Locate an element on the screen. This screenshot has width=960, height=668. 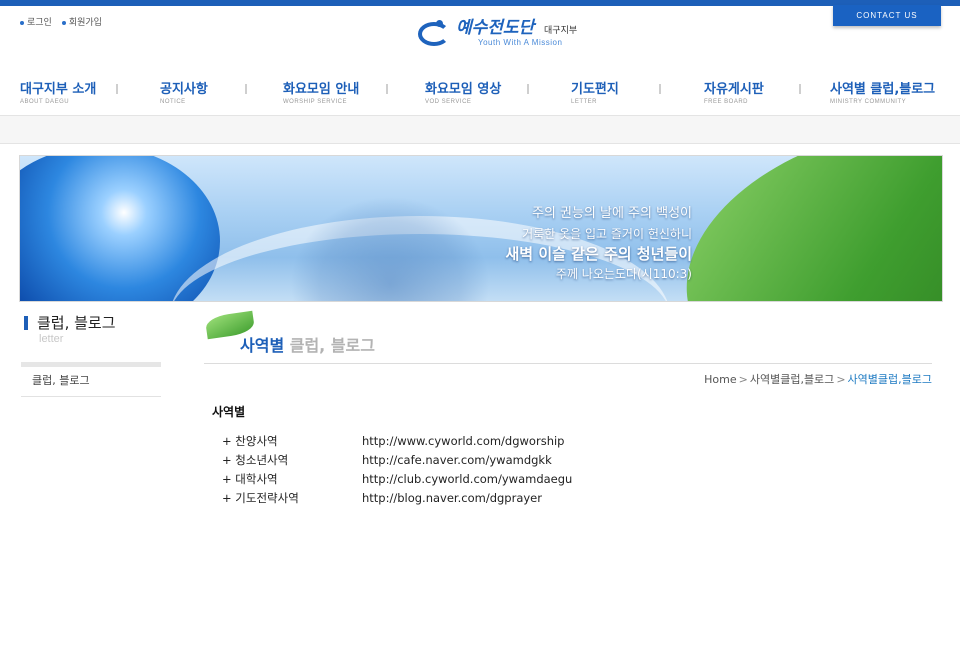
nav-worship-label: 화요모임 안내 is located at coordinates (321, 89).